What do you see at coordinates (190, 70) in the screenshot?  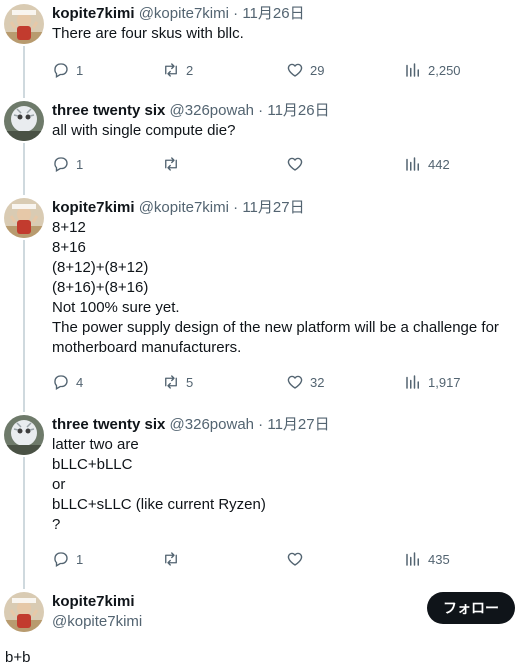 I see `retweet-count: 2` at bounding box center [190, 70].